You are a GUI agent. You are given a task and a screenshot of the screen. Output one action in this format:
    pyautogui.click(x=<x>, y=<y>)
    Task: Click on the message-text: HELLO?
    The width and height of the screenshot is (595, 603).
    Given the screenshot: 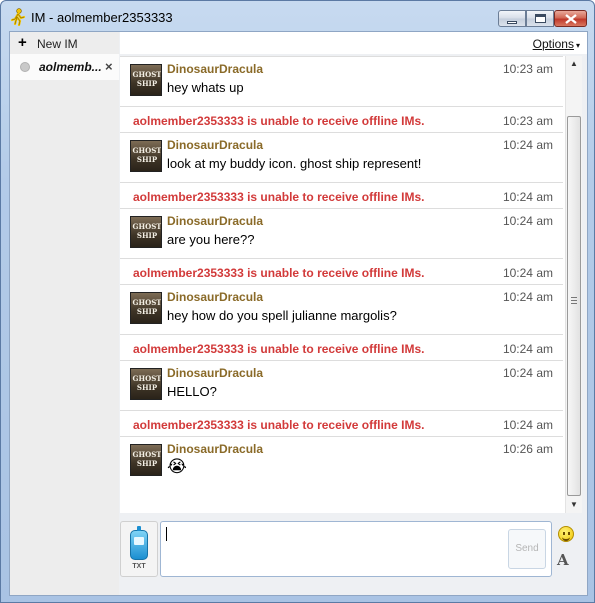 What is the action you would take?
    pyautogui.click(x=192, y=391)
    